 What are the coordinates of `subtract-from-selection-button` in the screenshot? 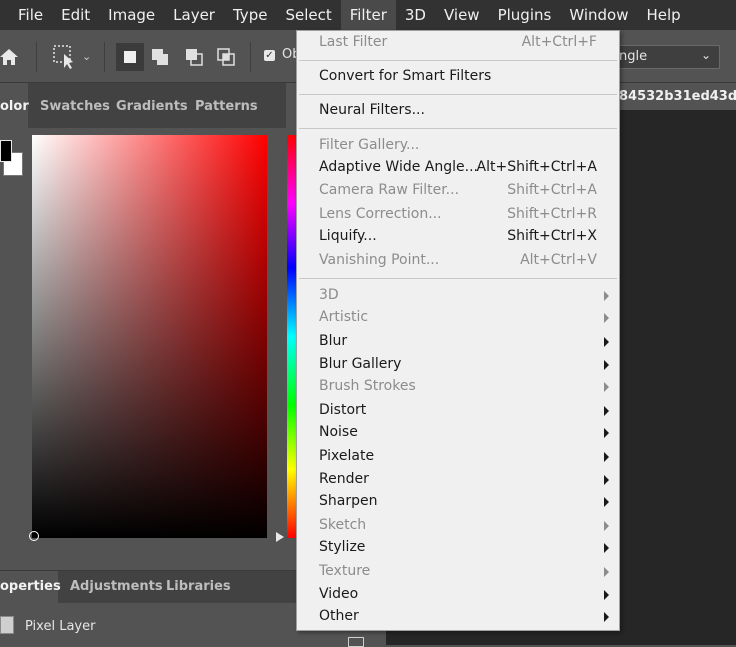 It's located at (194, 57).